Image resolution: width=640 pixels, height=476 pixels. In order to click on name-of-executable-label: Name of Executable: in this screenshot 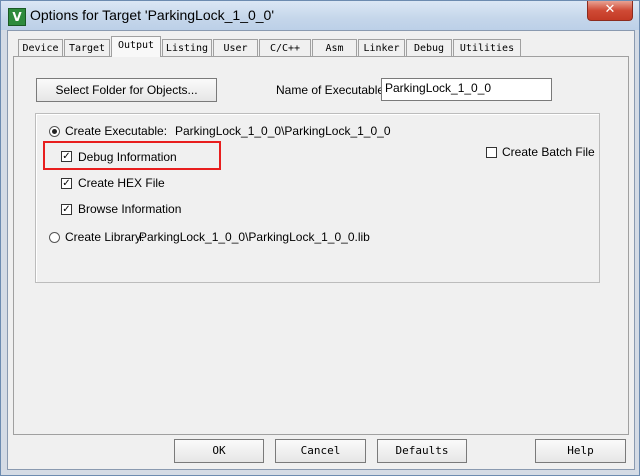, I will do `click(332, 90)`.